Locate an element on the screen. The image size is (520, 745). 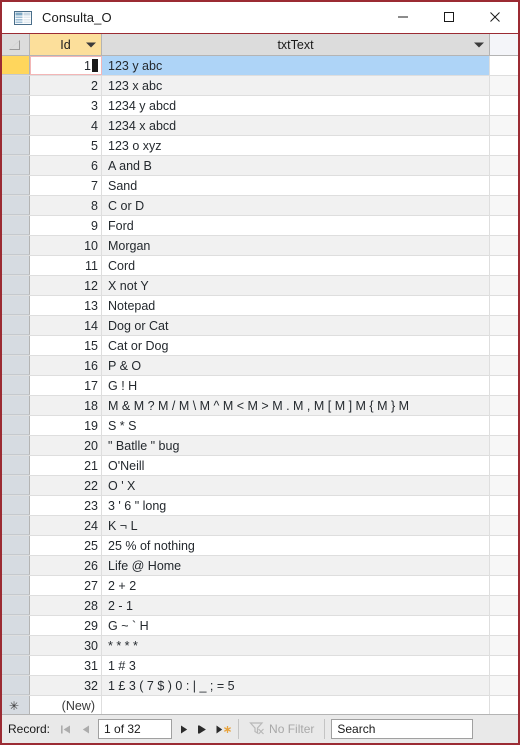
table-row: 22 O ' X is located at coordinates (260, 486).